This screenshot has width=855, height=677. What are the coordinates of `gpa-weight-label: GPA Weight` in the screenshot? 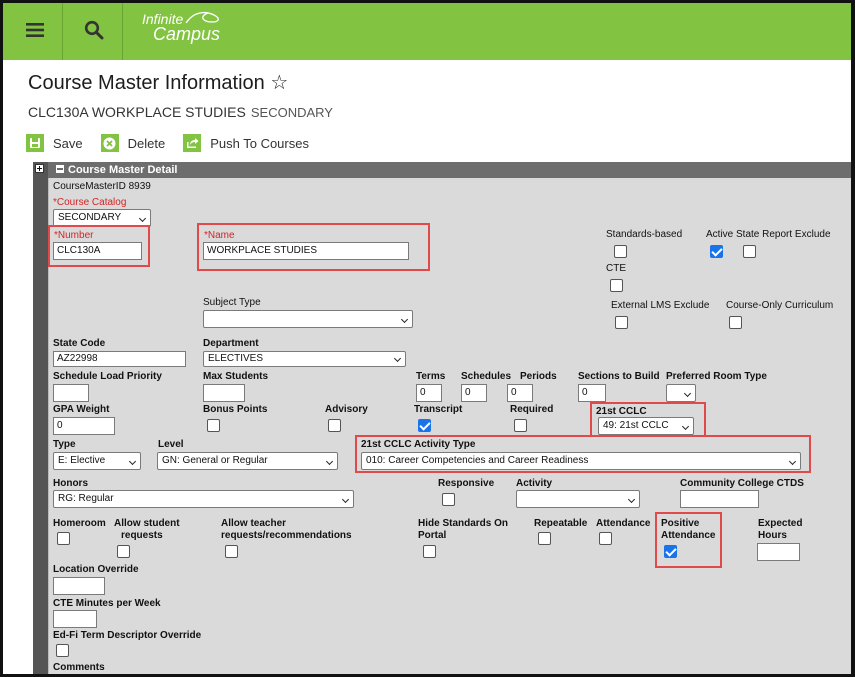 It's located at (81, 409).